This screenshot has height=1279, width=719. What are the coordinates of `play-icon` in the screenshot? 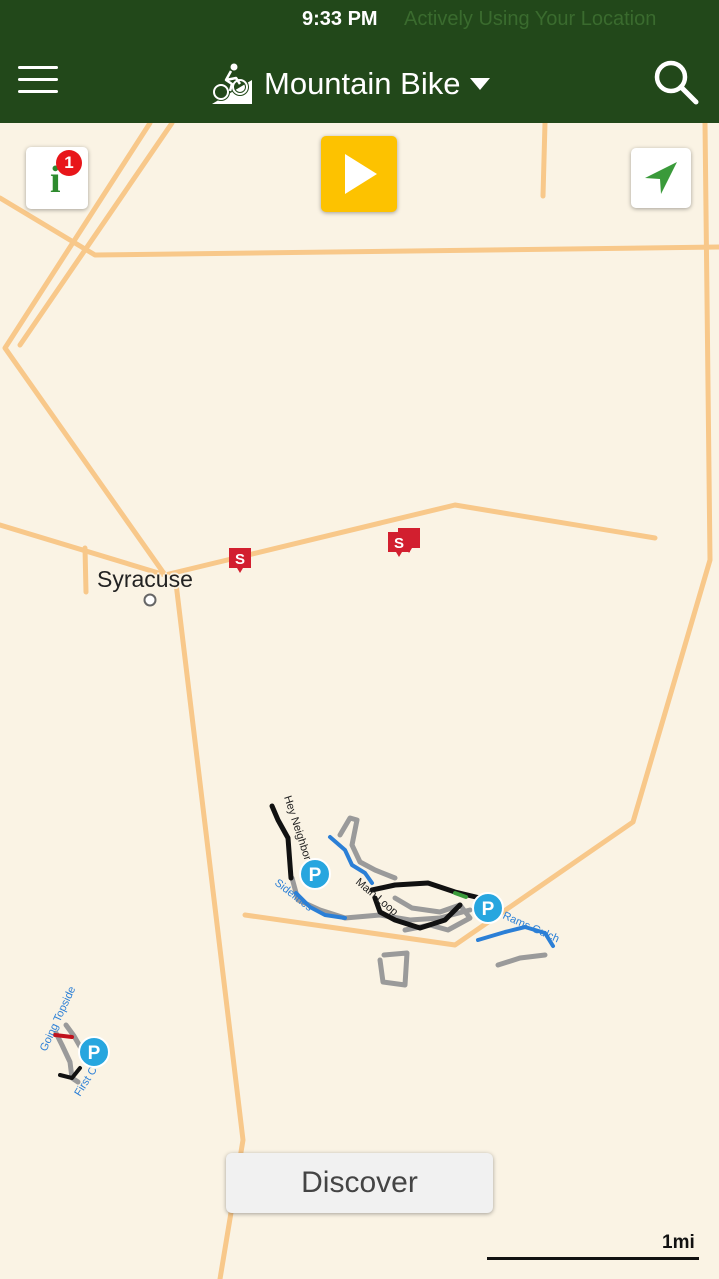 It's located at (361, 174).